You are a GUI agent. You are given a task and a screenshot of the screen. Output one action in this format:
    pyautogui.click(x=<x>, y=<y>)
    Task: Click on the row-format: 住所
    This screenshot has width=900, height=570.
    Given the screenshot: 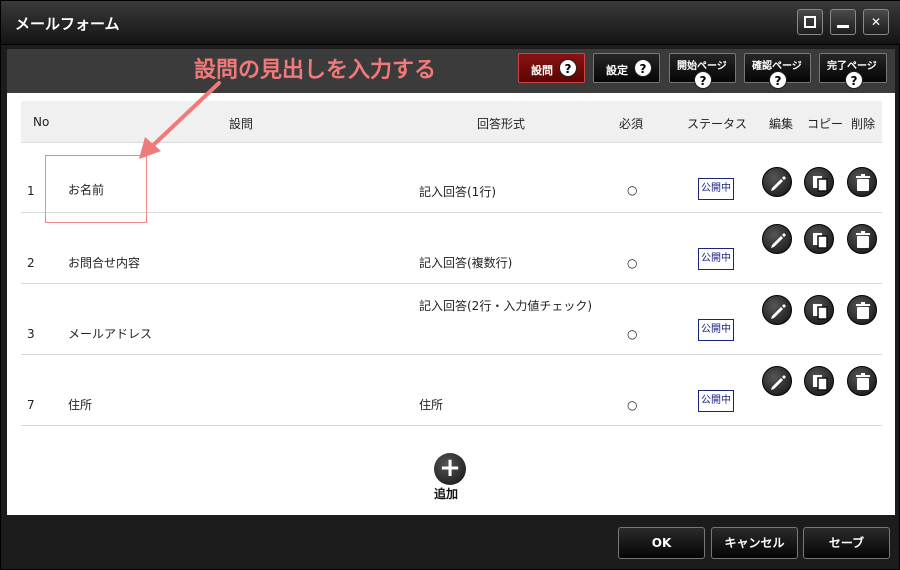 What is the action you would take?
    pyautogui.click(x=431, y=405)
    